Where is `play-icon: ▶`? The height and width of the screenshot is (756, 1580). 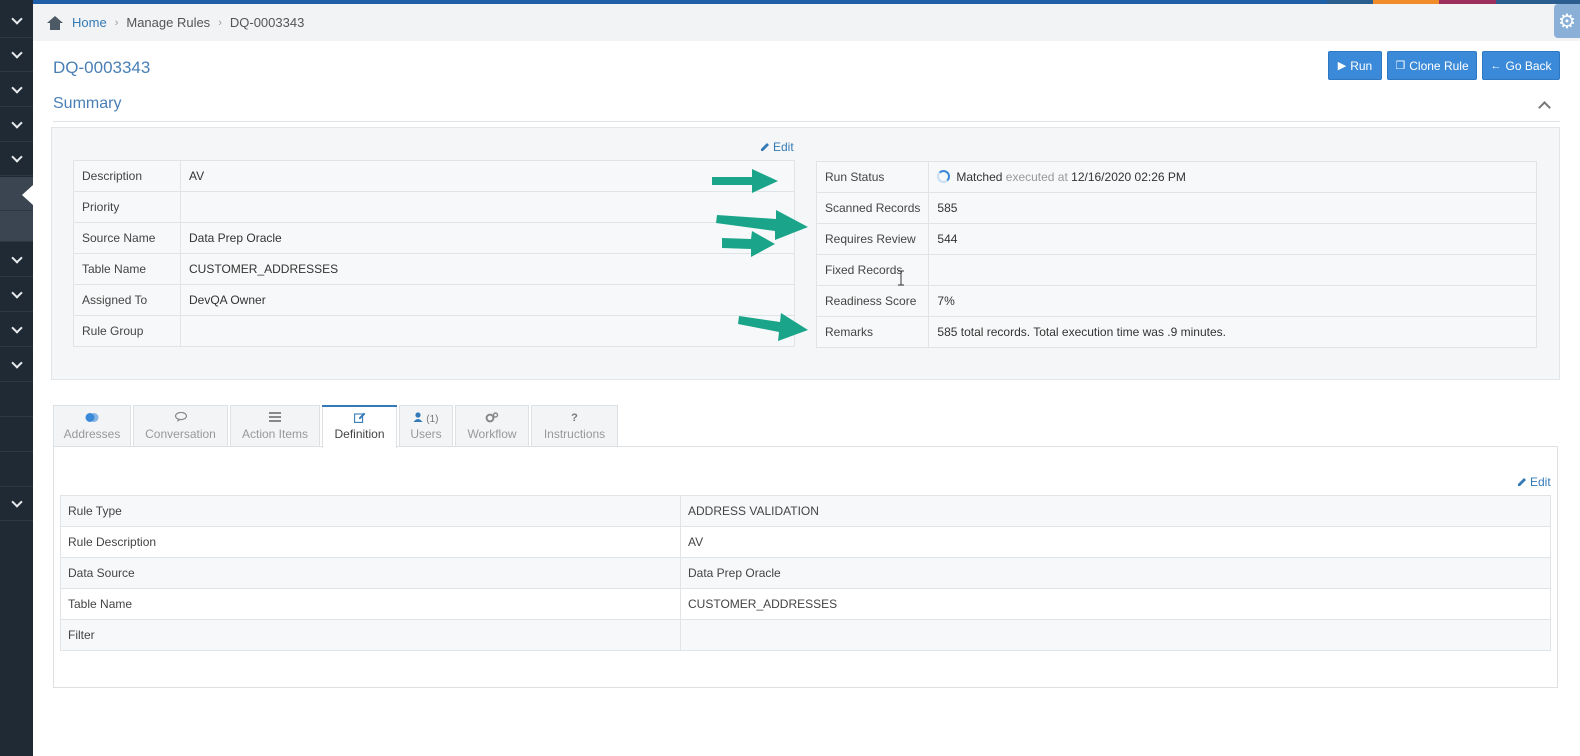 play-icon: ▶ is located at coordinates (1342, 66).